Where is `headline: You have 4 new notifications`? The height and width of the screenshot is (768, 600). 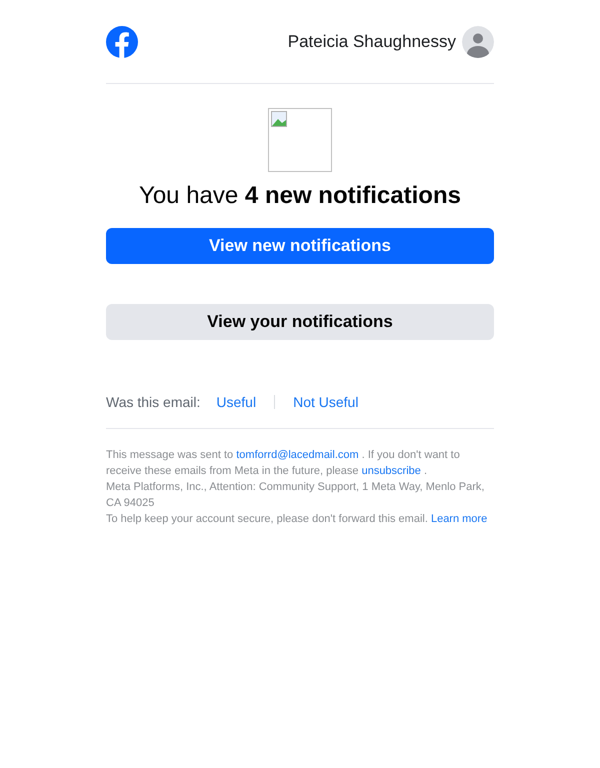
headline: You have 4 new notifications is located at coordinates (300, 196).